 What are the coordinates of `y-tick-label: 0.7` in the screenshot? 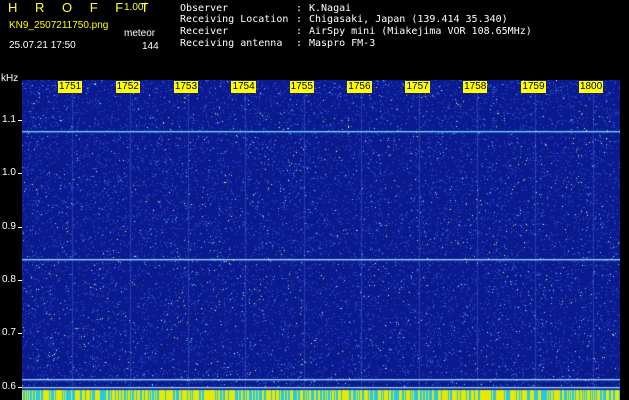 It's located at (9, 333).